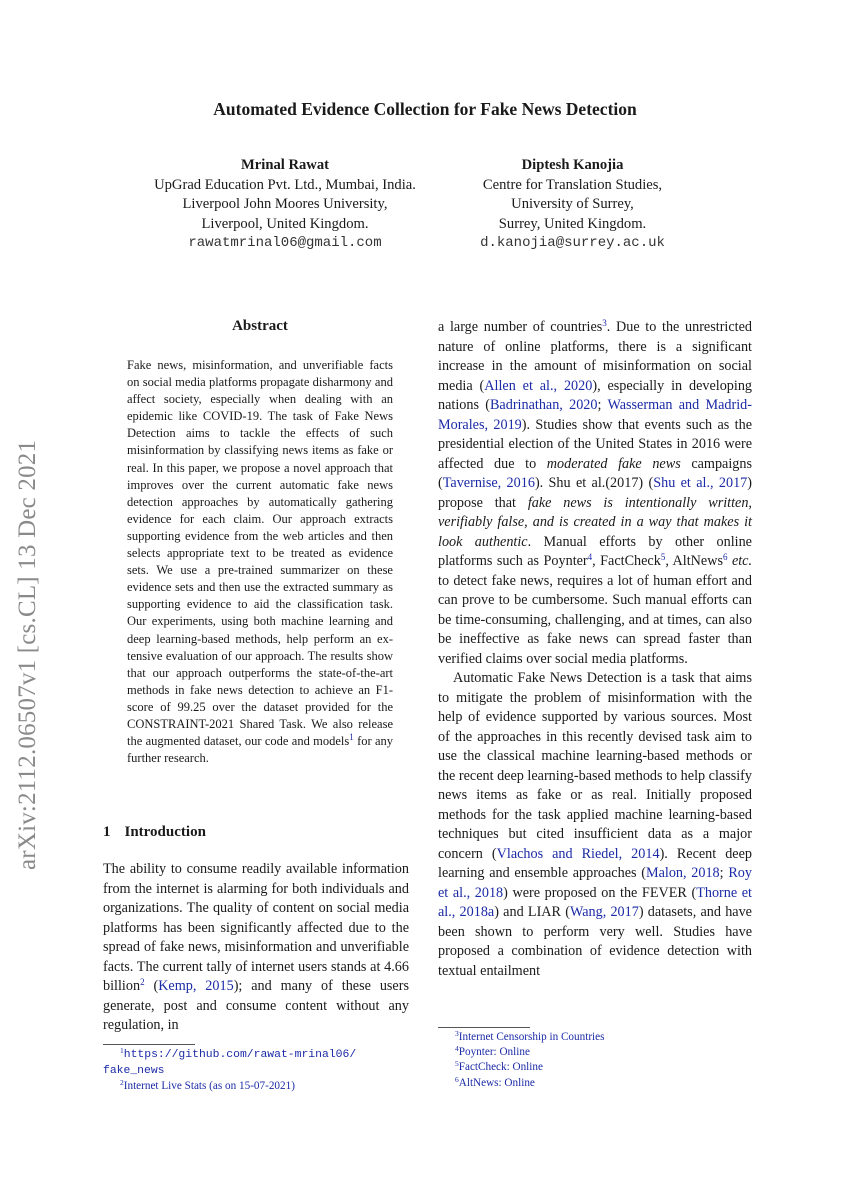 This screenshot has width=850, height=1202. I want to click on footnote-1-continuation: fake_news, so click(263, 1071).